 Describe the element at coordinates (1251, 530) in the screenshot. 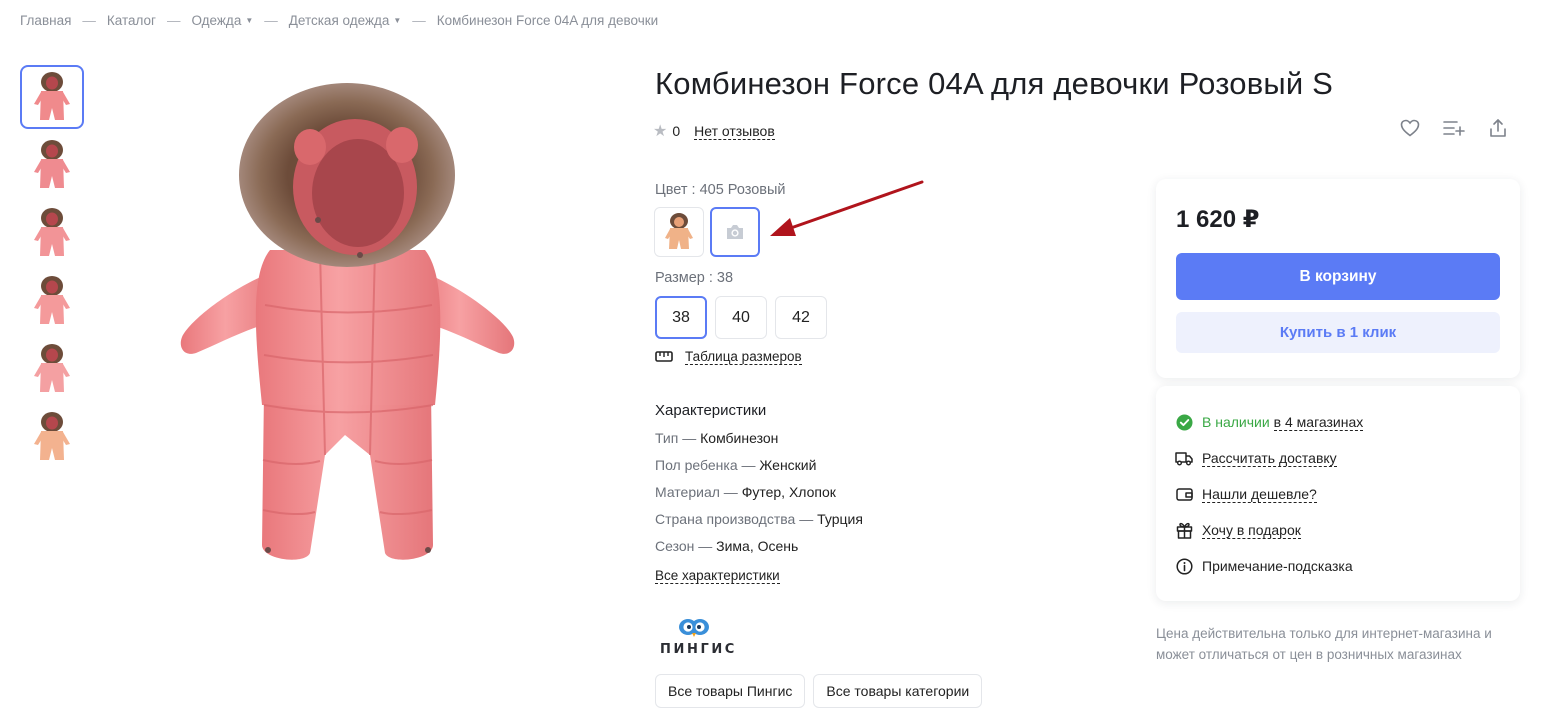

I see `want-as-gift-link: Хочу в подарок` at that location.